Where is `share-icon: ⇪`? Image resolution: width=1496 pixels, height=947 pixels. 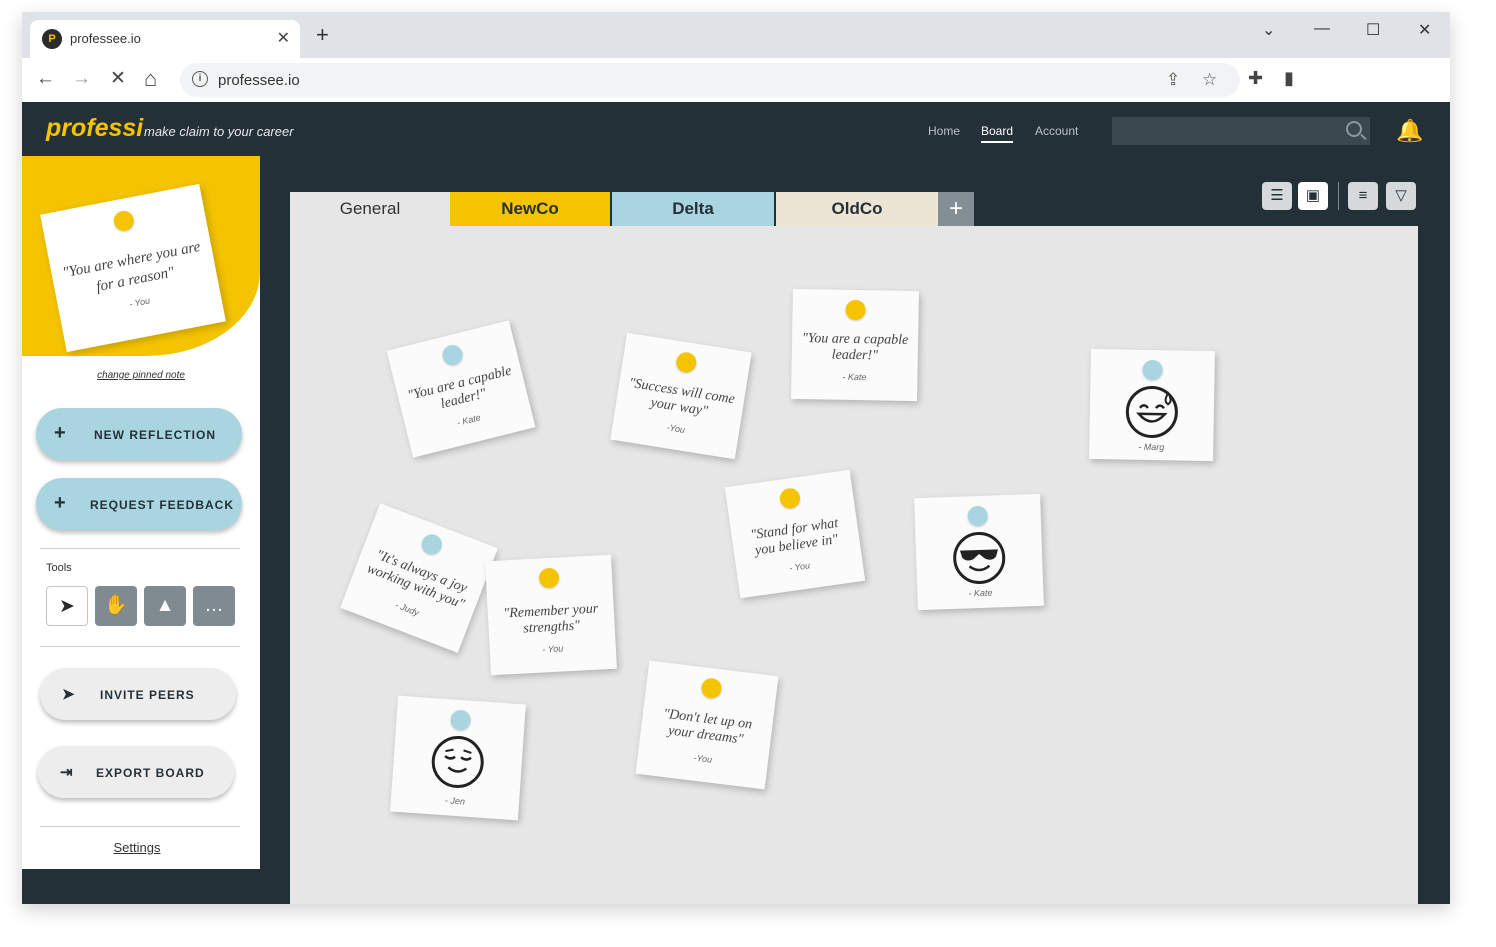
share-icon: ⇪ is located at coordinates (1173, 80).